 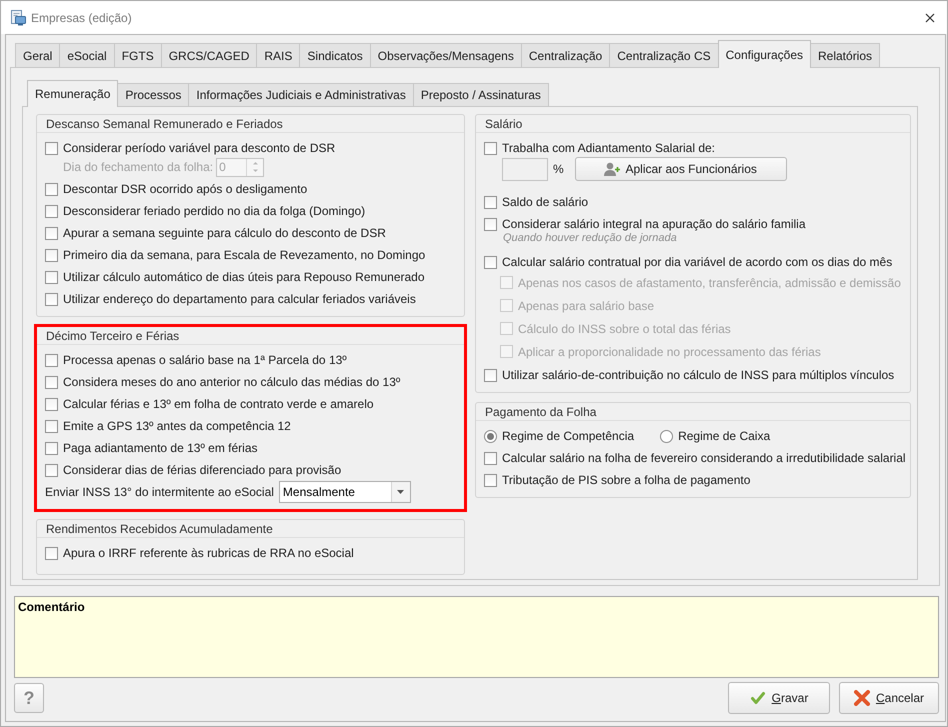 What do you see at coordinates (231, 382) in the screenshot?
I see `checkbox-label: Considera meses do ano anterior no cálculo das médias do 13º` at bounding box center [231, 382].